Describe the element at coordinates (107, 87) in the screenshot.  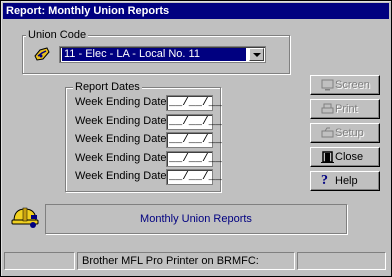
I see `report-dates-group-label: Report Dates` at that location.